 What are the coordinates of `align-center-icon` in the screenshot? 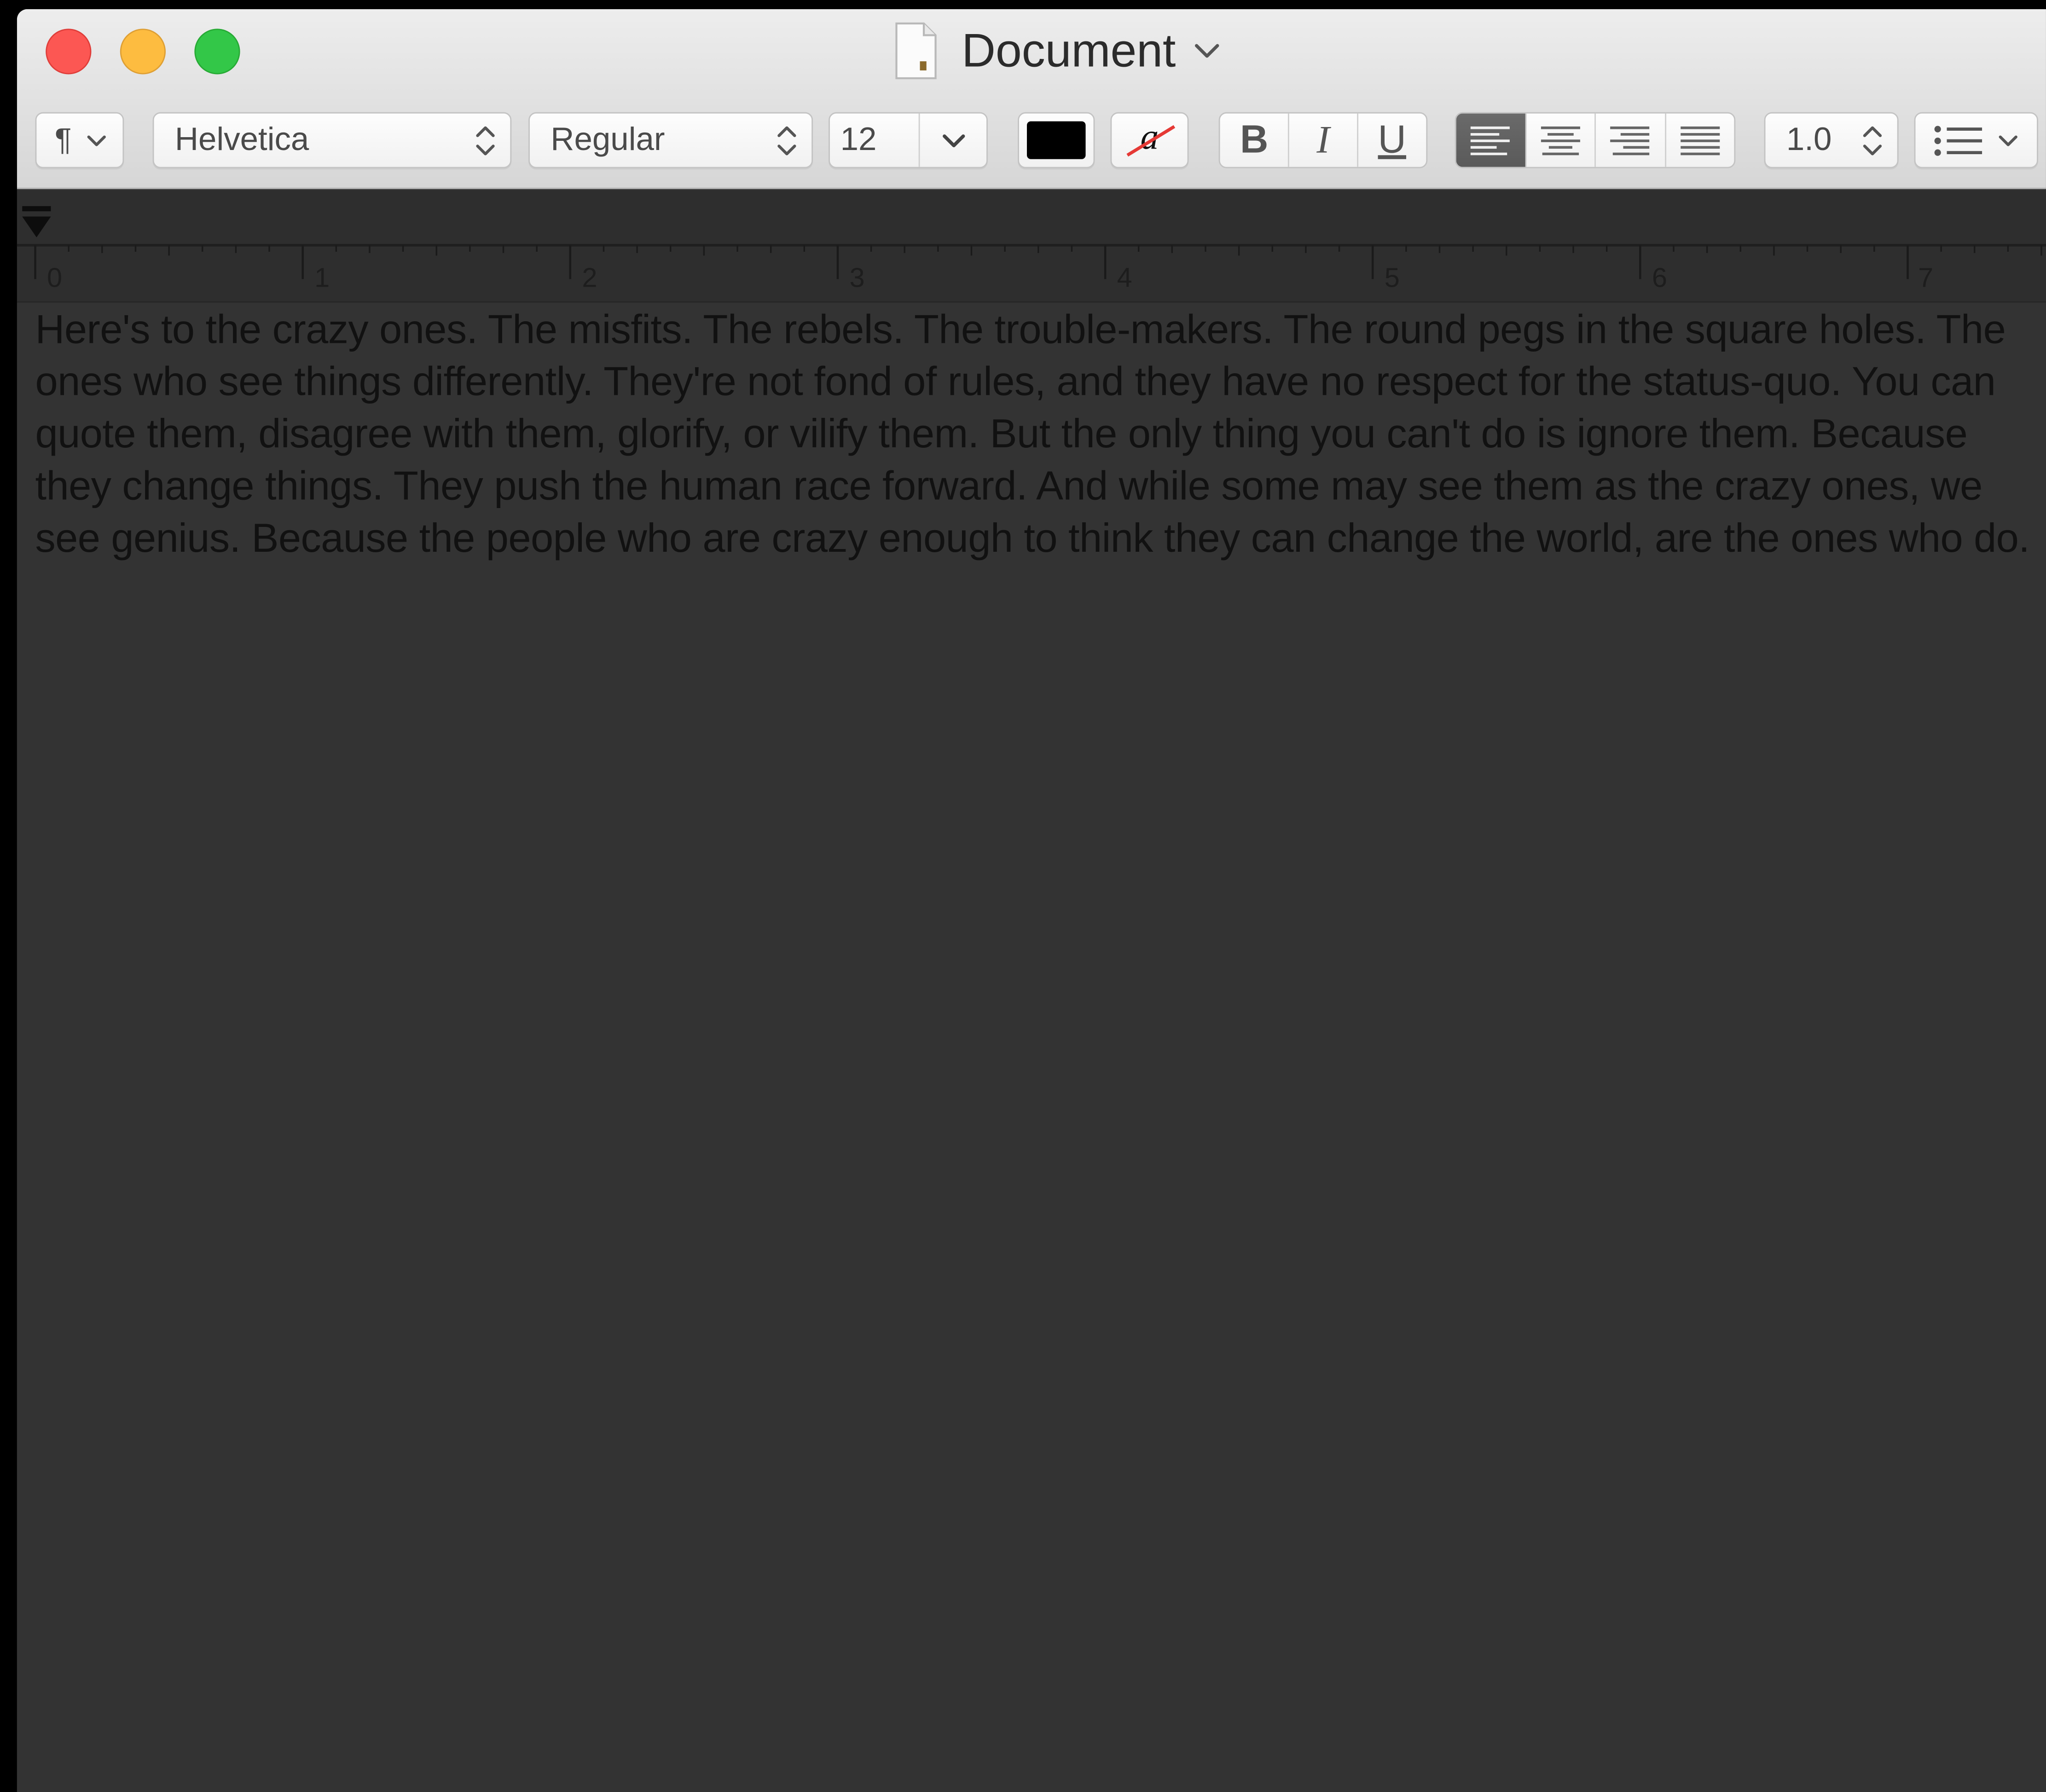 It's located at (1560, 141).